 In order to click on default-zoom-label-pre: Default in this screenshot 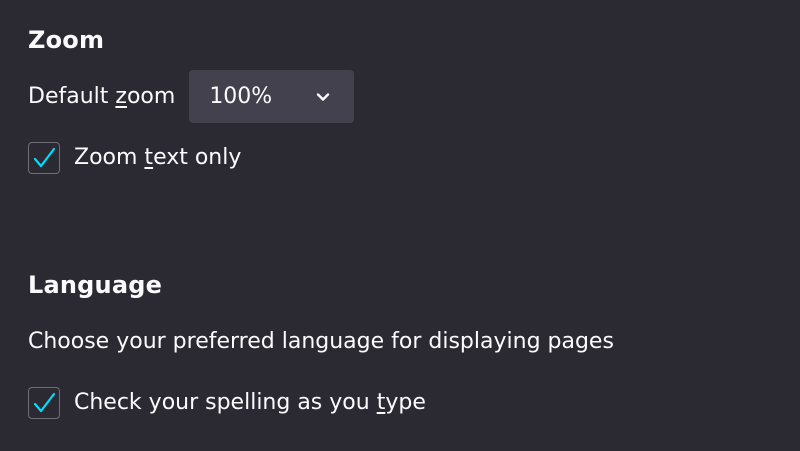, I will do `click(72, 96)`.